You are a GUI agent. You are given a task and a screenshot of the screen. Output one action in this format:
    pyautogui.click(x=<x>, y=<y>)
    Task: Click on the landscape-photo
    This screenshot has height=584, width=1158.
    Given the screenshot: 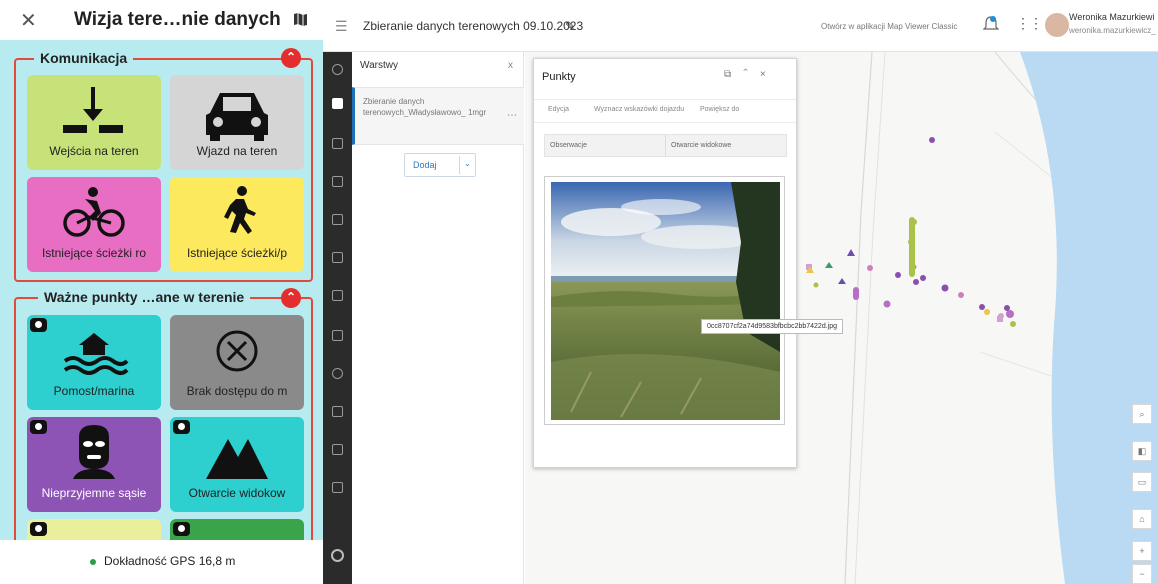 What is the action you would take?
    pyautogui.click(x=665, y=301)
    